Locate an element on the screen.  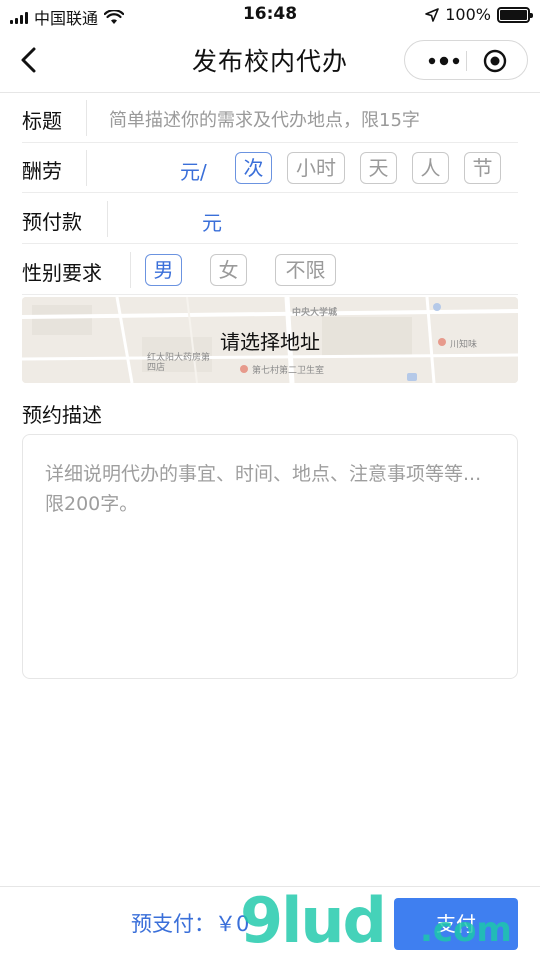
battery-percent: 100% is located at coordinates (468, 14).